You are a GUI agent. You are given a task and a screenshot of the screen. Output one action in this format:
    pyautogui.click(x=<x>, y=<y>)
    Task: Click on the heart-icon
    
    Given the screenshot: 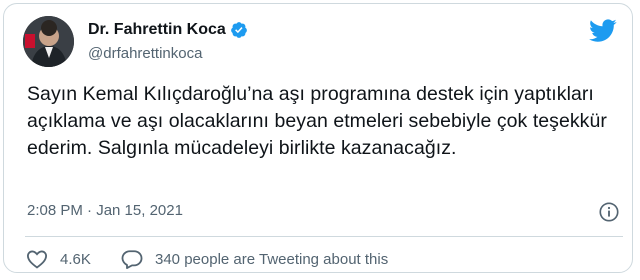 What is the action you would take?
    pyautogui.click(x=37, y=259)
    